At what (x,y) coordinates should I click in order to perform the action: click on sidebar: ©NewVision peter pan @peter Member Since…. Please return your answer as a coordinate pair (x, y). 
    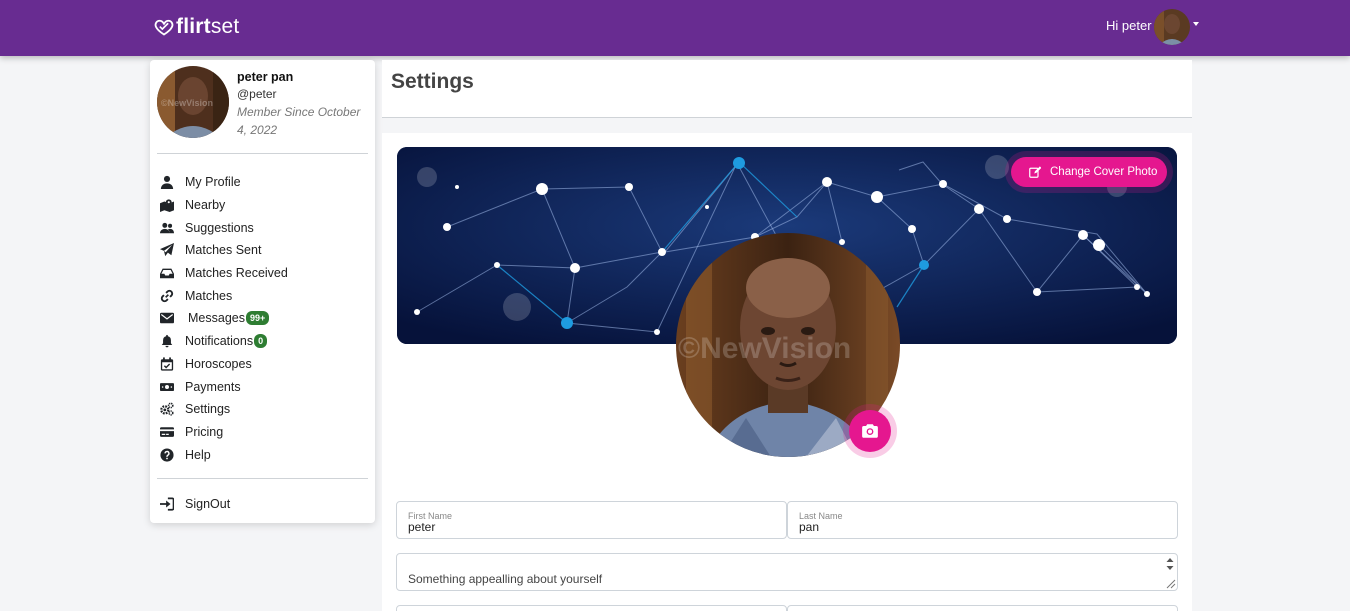
    Looking at the image, I should click on (262, 291).